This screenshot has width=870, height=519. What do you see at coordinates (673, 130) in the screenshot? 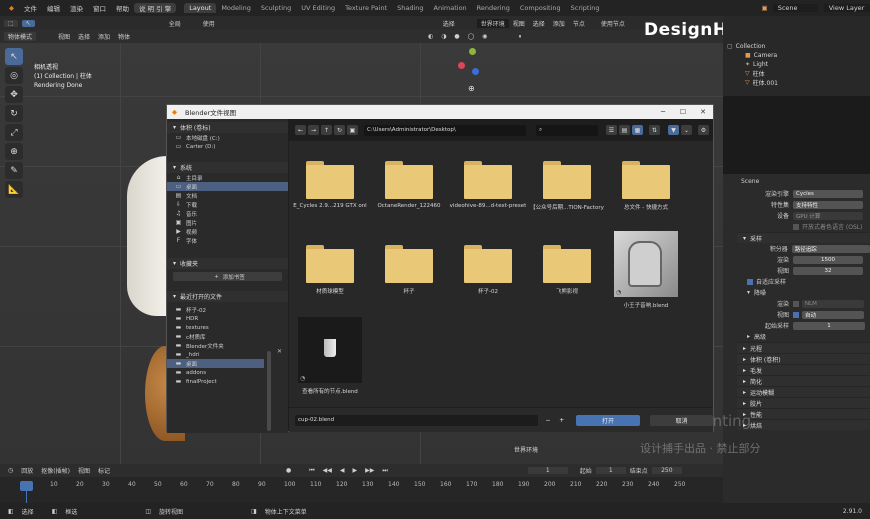
I see `filter-icon: ▼` at bounding box center [673, 130].